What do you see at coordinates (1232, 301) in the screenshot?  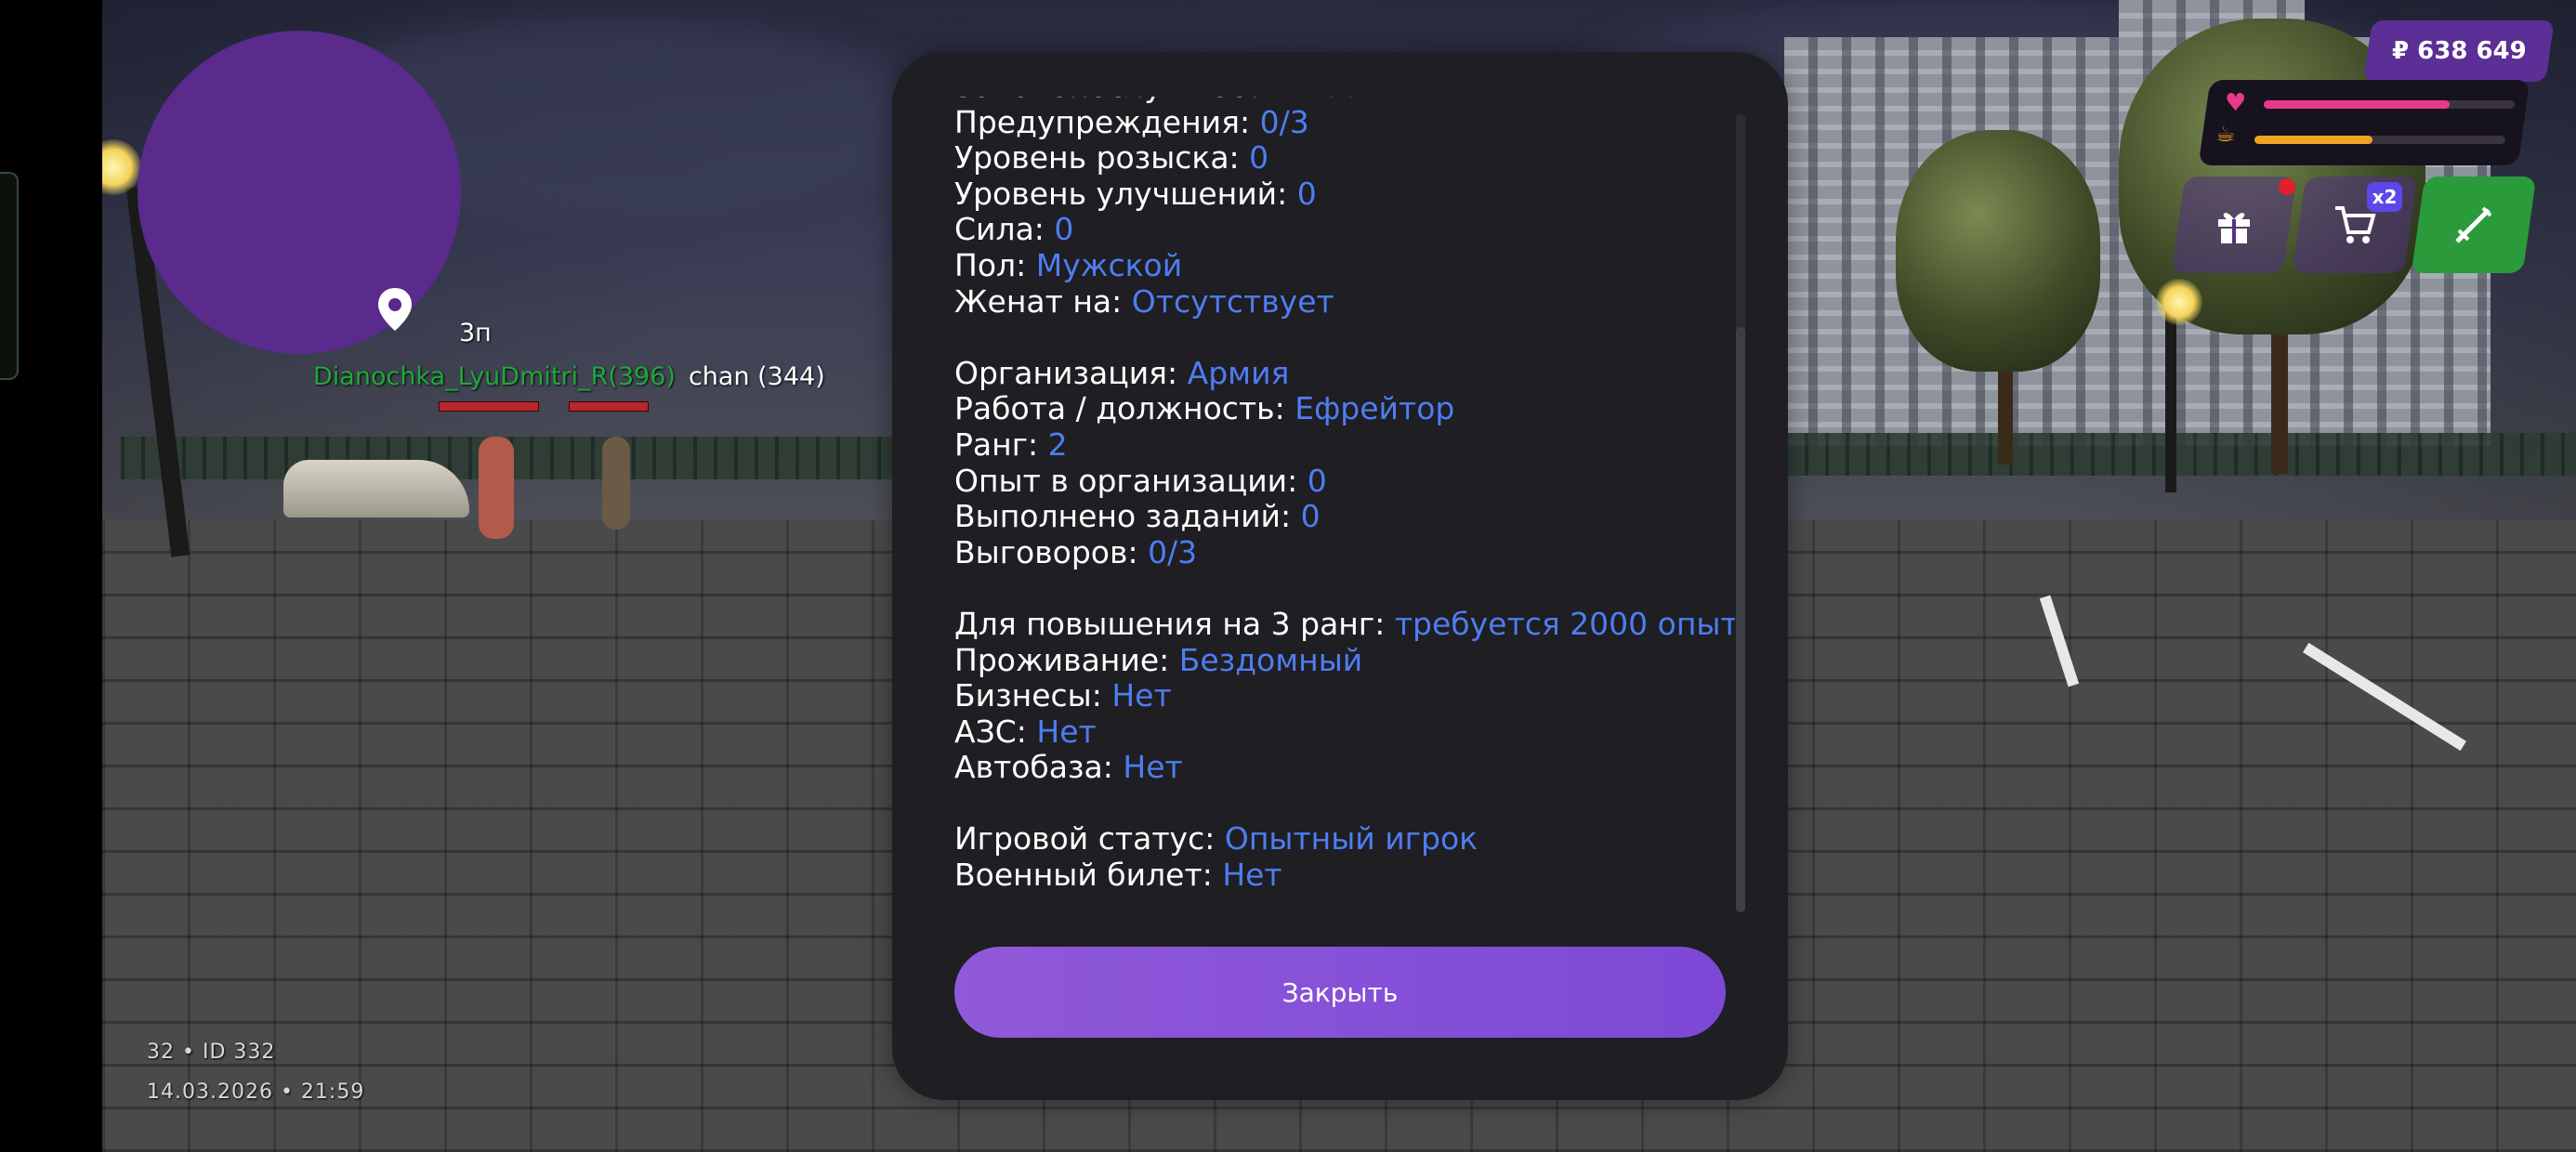 I see `stat-value: Отсутствует` at bounding box center [1232, 301].